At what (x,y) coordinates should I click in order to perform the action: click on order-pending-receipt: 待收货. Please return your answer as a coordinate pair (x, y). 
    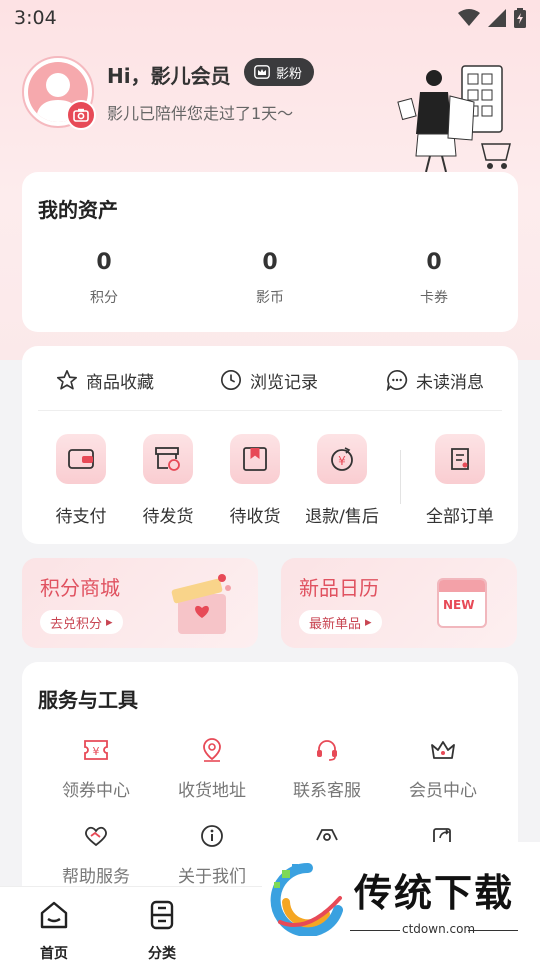
    Looking at the image, I should click on (255, 480).